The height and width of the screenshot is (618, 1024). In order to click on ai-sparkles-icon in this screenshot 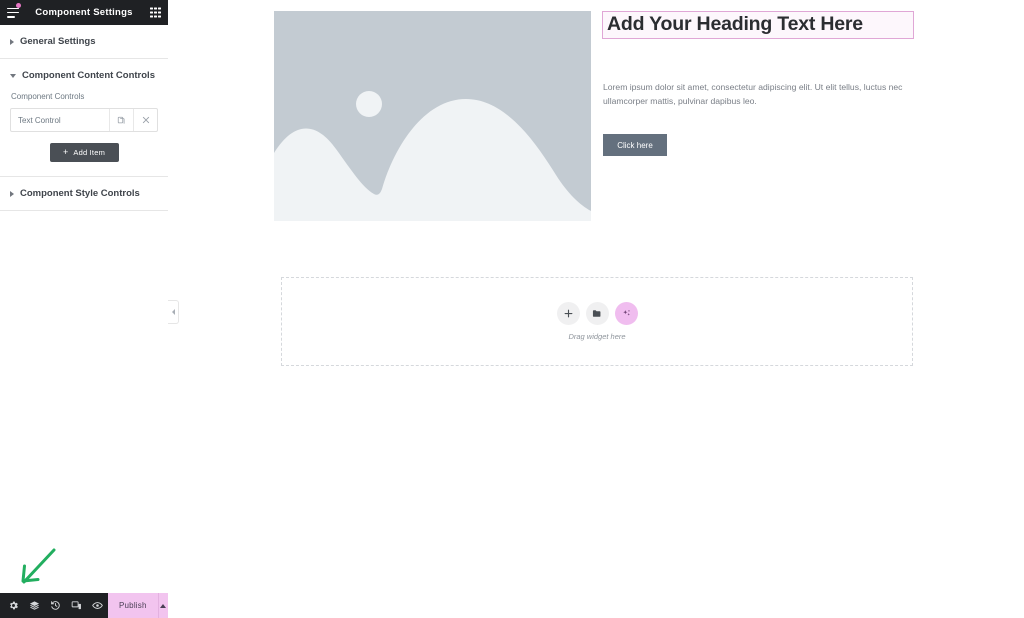, I will do `click(626, 313)`.